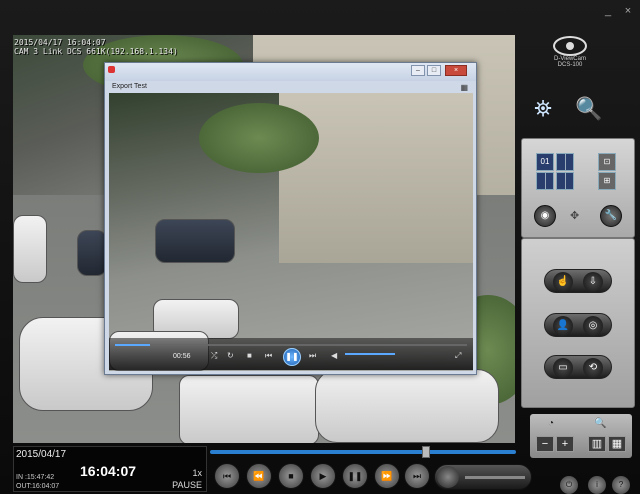 Image resolution: width=640 pixels, height=494 pixels. What do you see at coordinates (227, 476) in the screenshot?
I see `rewind-begin-icon: ⏮` at bounding box center [227, 476].